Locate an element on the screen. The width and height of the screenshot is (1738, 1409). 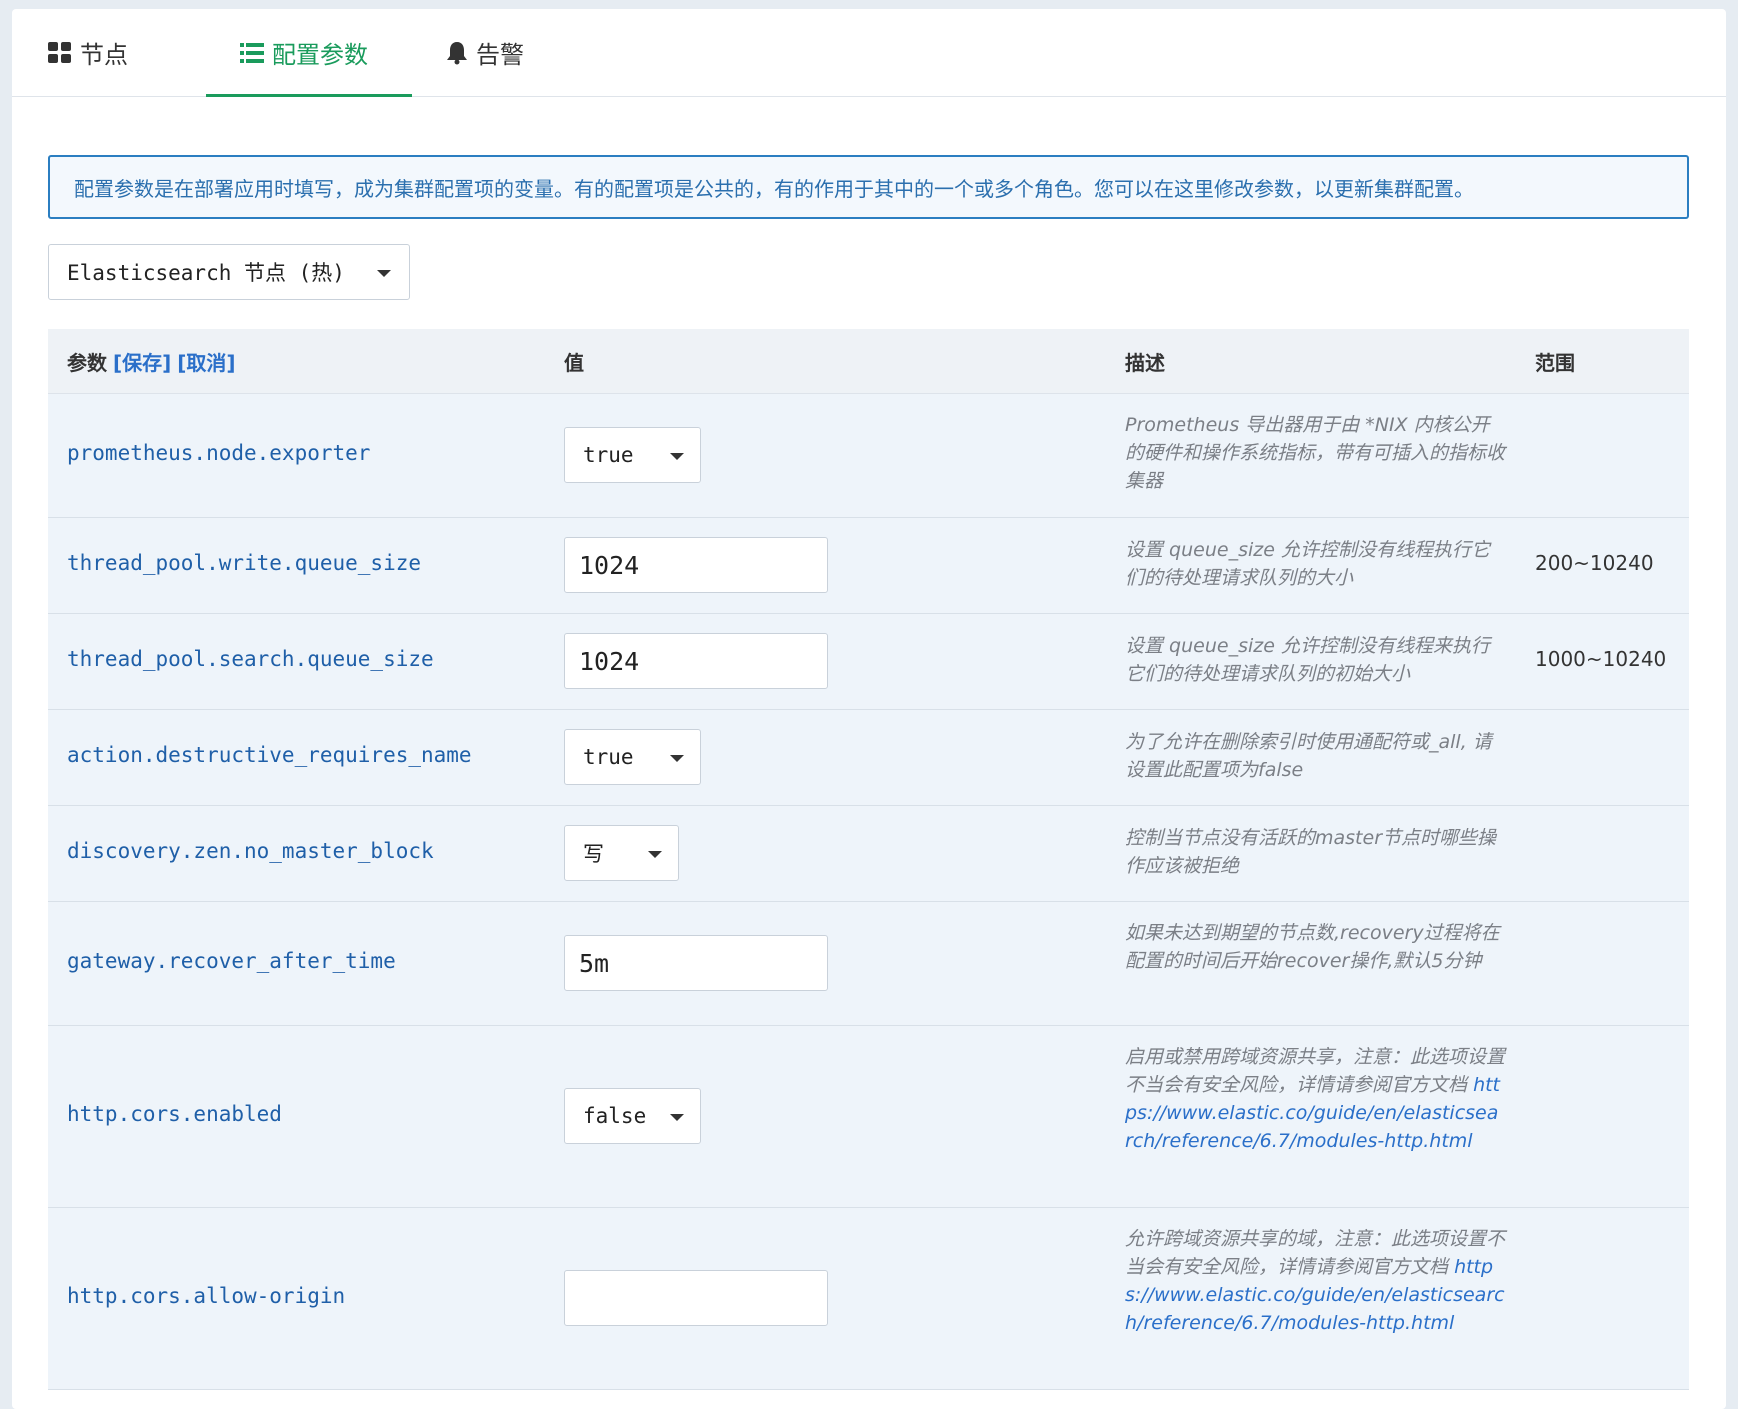
value-select-value: 写 is located at coordinates (593, 854).